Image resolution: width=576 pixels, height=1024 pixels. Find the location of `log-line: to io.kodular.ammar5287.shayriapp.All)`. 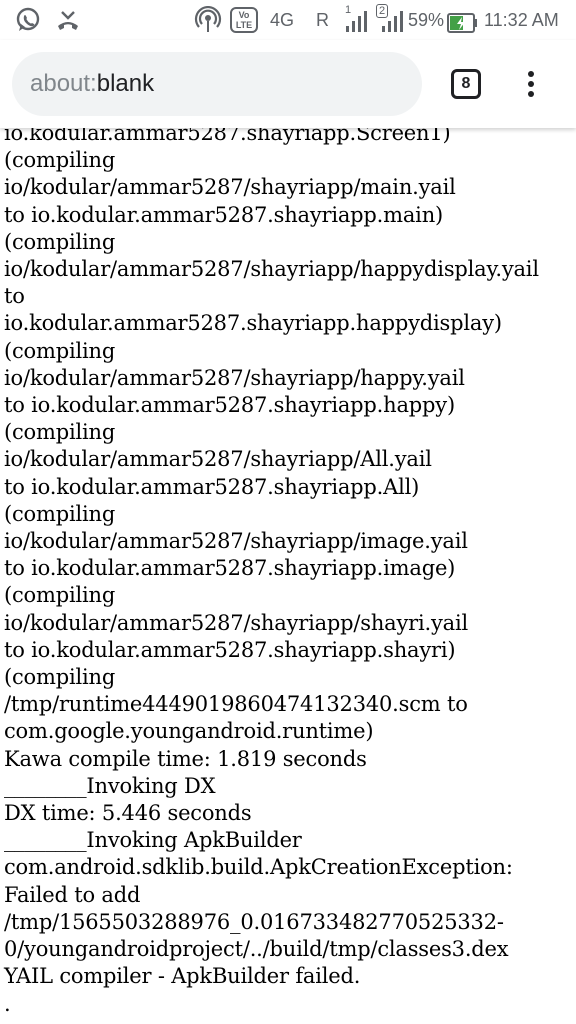

log-line: to io.kodular.ammar5287.shayriapp.All) is located at coordinates (212, 486).